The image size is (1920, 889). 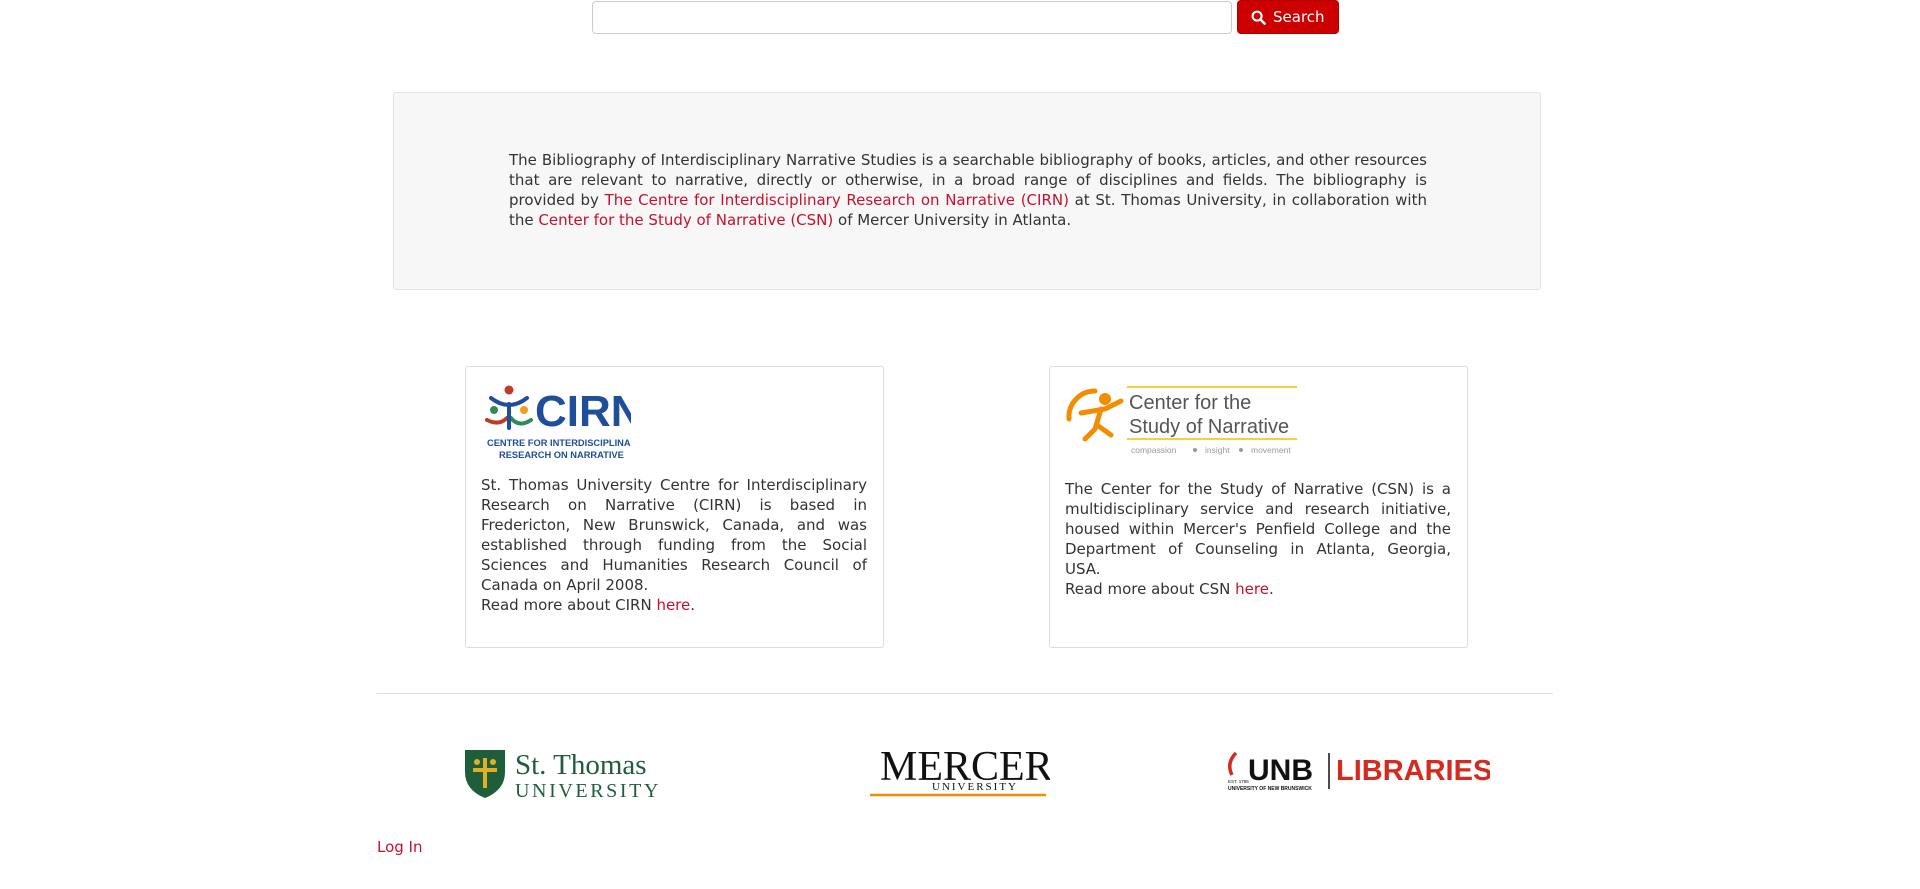 I want to click on search-button: Search, so click(x=1288, y=17).